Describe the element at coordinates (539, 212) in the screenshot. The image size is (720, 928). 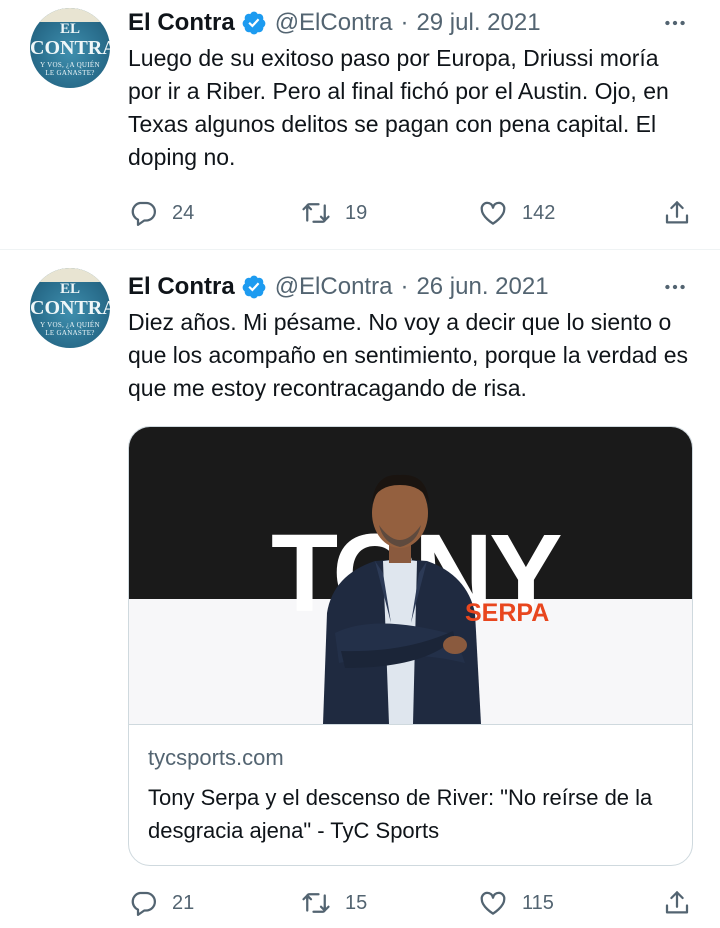
I see `like-count: 142` at that location.